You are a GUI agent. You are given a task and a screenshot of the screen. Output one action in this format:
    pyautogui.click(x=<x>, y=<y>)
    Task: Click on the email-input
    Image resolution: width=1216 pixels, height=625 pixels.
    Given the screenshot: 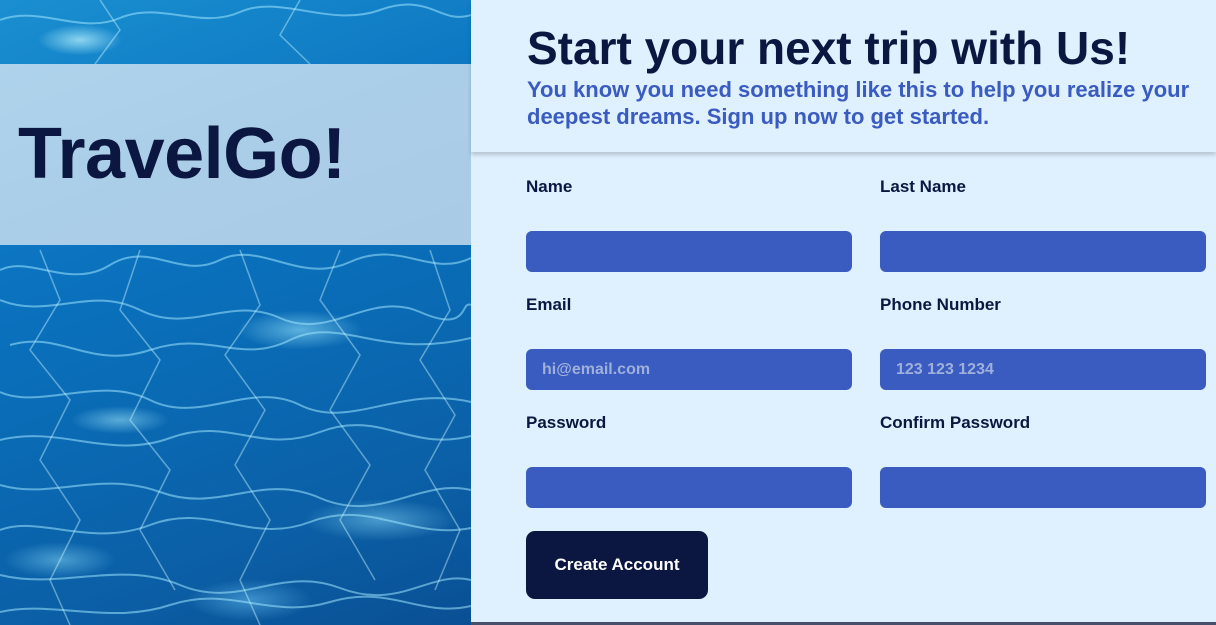 What is the action you would take?
    pyautogui.click(x=689, y=369)
    